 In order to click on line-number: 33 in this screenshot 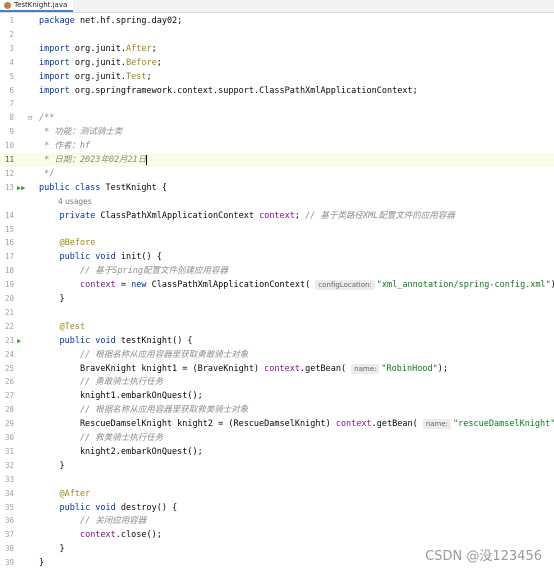, I will do `click(9, 479)`.